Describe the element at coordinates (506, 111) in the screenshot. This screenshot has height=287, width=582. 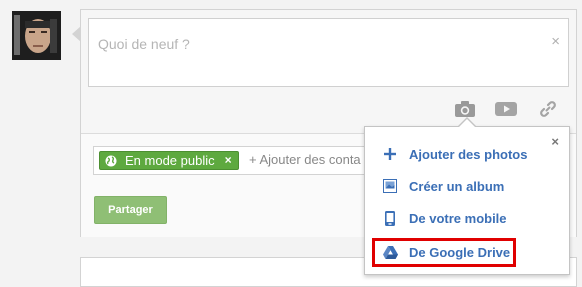
I see `video-icon` at that location.